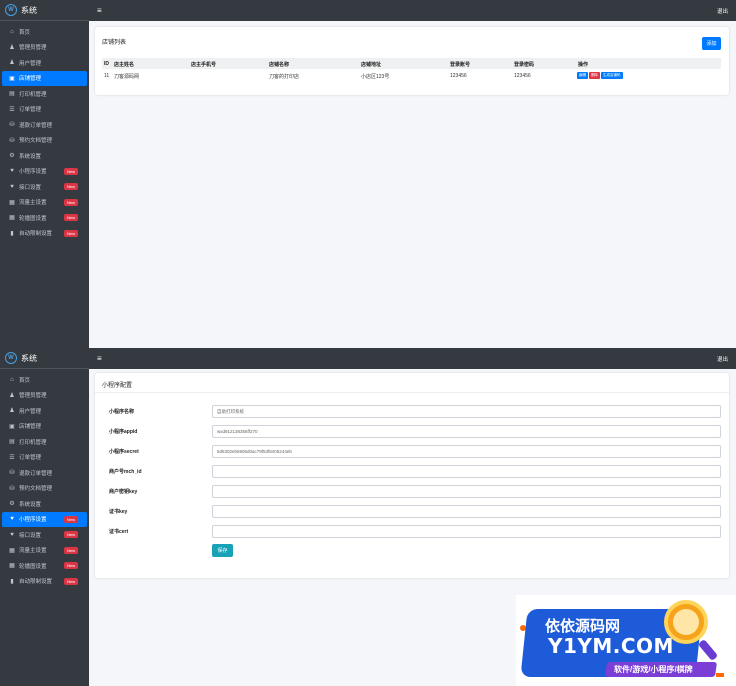 The width and height of the screenshot is (736, 686). What do you see at coordinates (284, 77) in the screenshot?
I see `cell-store-name: 刀客的打印店` at bounding box center [284, 77].